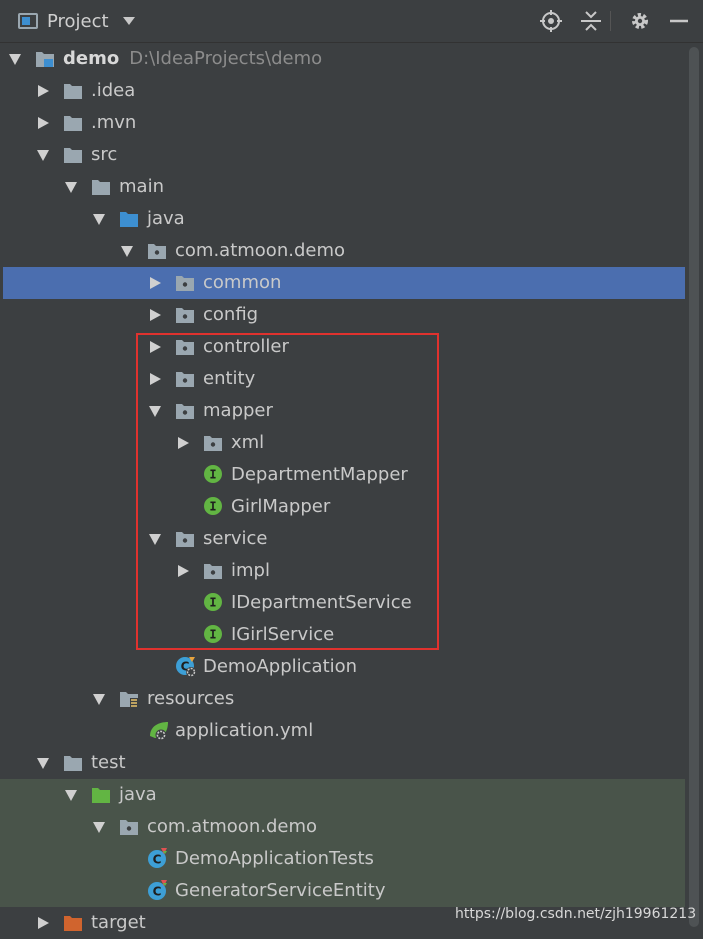  Describe the element at coordinates (551, 21) in the screenshot. I see `locate-icon` at that location.